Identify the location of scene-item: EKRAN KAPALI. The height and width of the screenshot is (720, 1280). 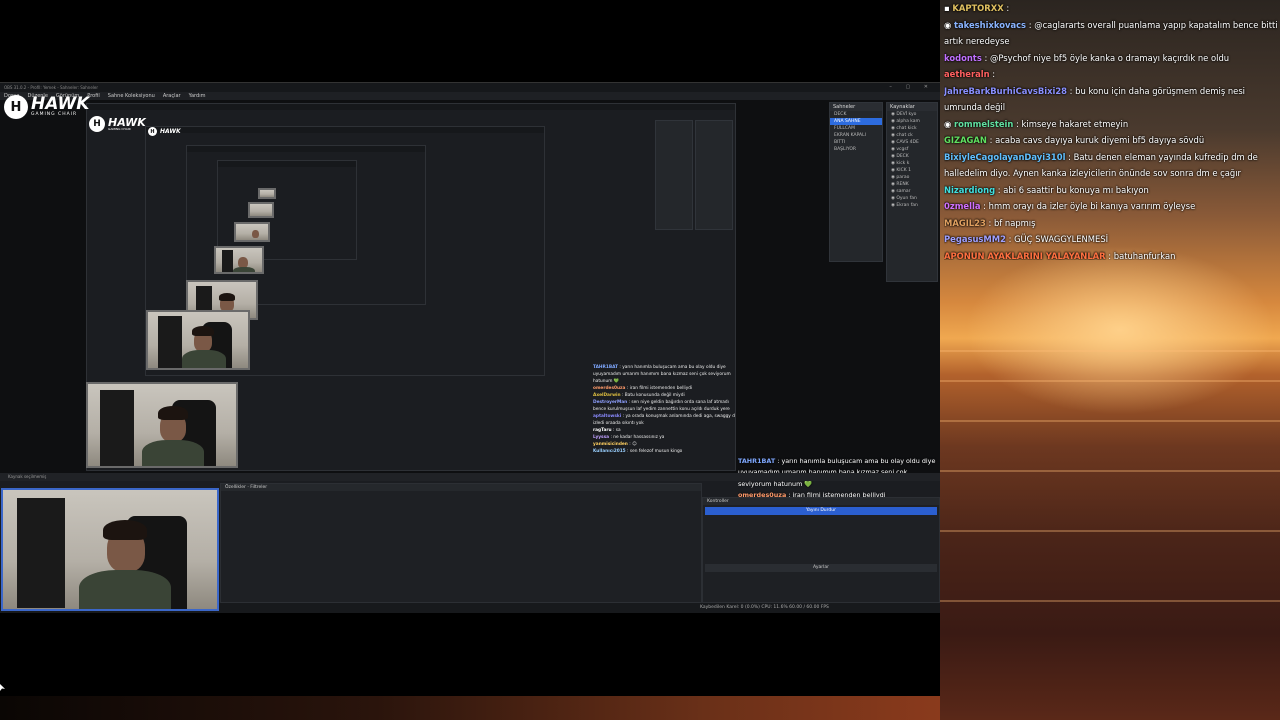
(856, 135).